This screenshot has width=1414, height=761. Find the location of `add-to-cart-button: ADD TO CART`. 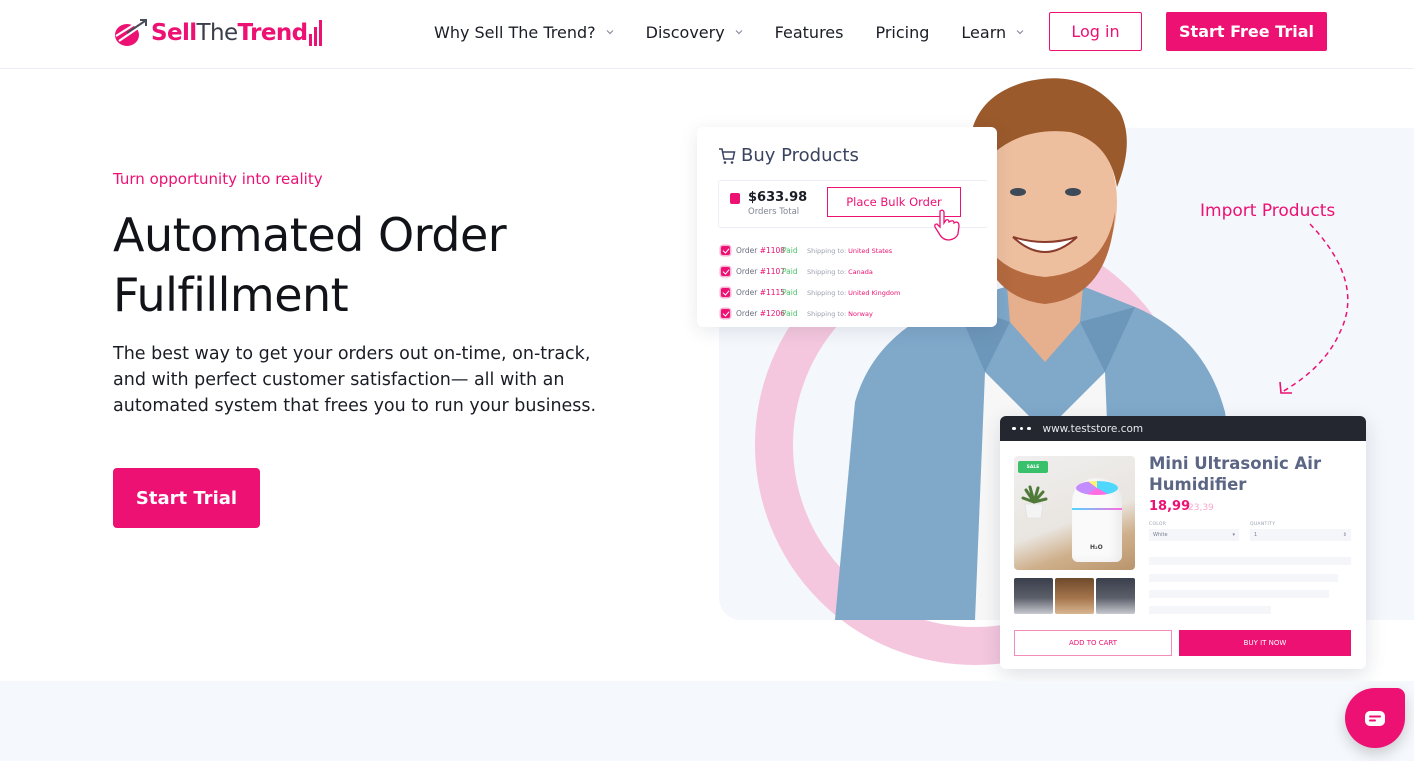

add-to-cart-button: ADD TO CART is located at coordinates (1093, 643).